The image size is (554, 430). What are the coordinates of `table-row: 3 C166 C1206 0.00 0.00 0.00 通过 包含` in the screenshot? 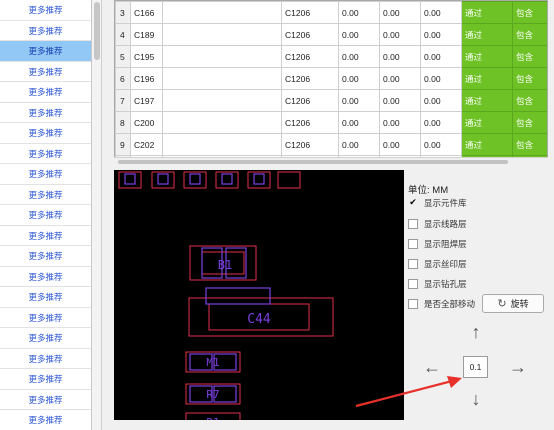 It's located at (331, 12).